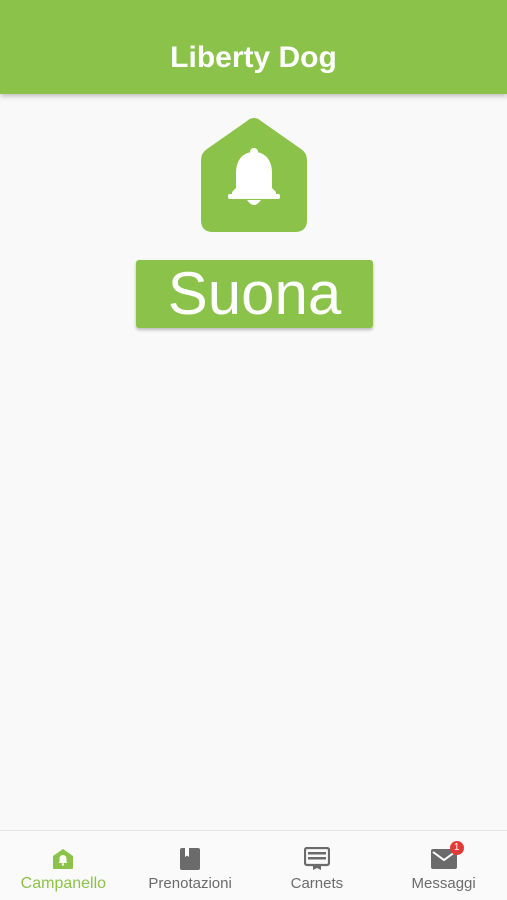 This screenshot has width=507, height=900. I want to click on ring-button: Suona, so click(254, 294).